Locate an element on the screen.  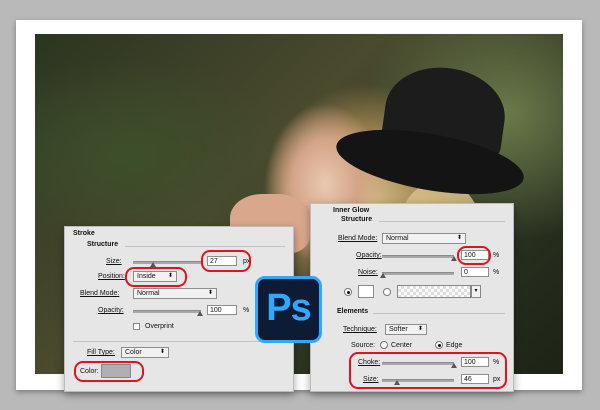
photoshop-logo-icon: Ps is located at coordinates (288, 309).